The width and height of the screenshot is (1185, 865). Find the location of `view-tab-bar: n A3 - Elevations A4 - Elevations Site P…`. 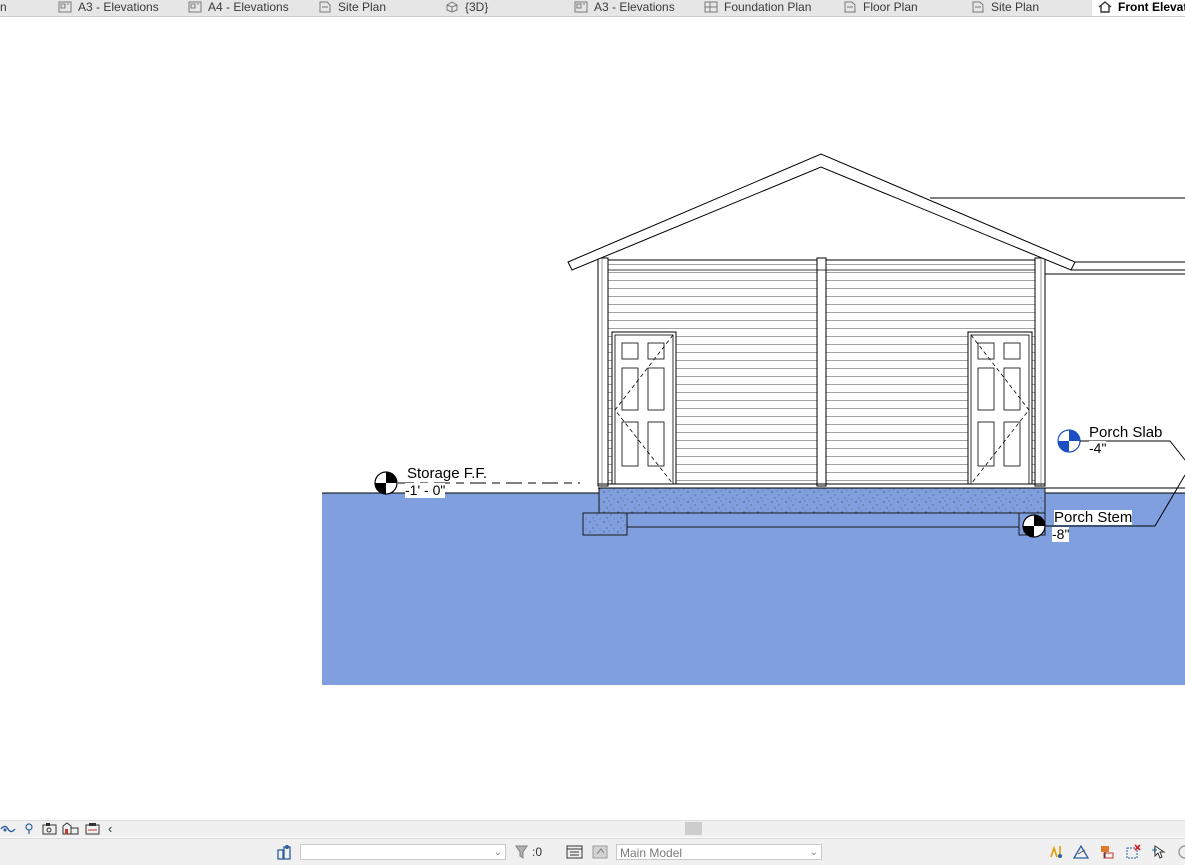

view-tab-bar: n A3 - Elevations A4 - Elevations Site P… is located at coordinates (592, 8).